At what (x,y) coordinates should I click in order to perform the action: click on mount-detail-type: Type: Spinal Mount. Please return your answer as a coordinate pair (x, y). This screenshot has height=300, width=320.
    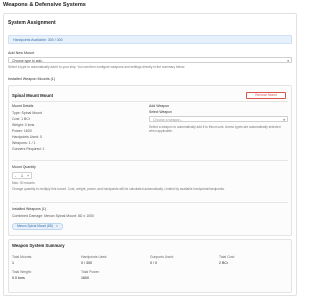
    Looking at the image, I should click on (27, 113).